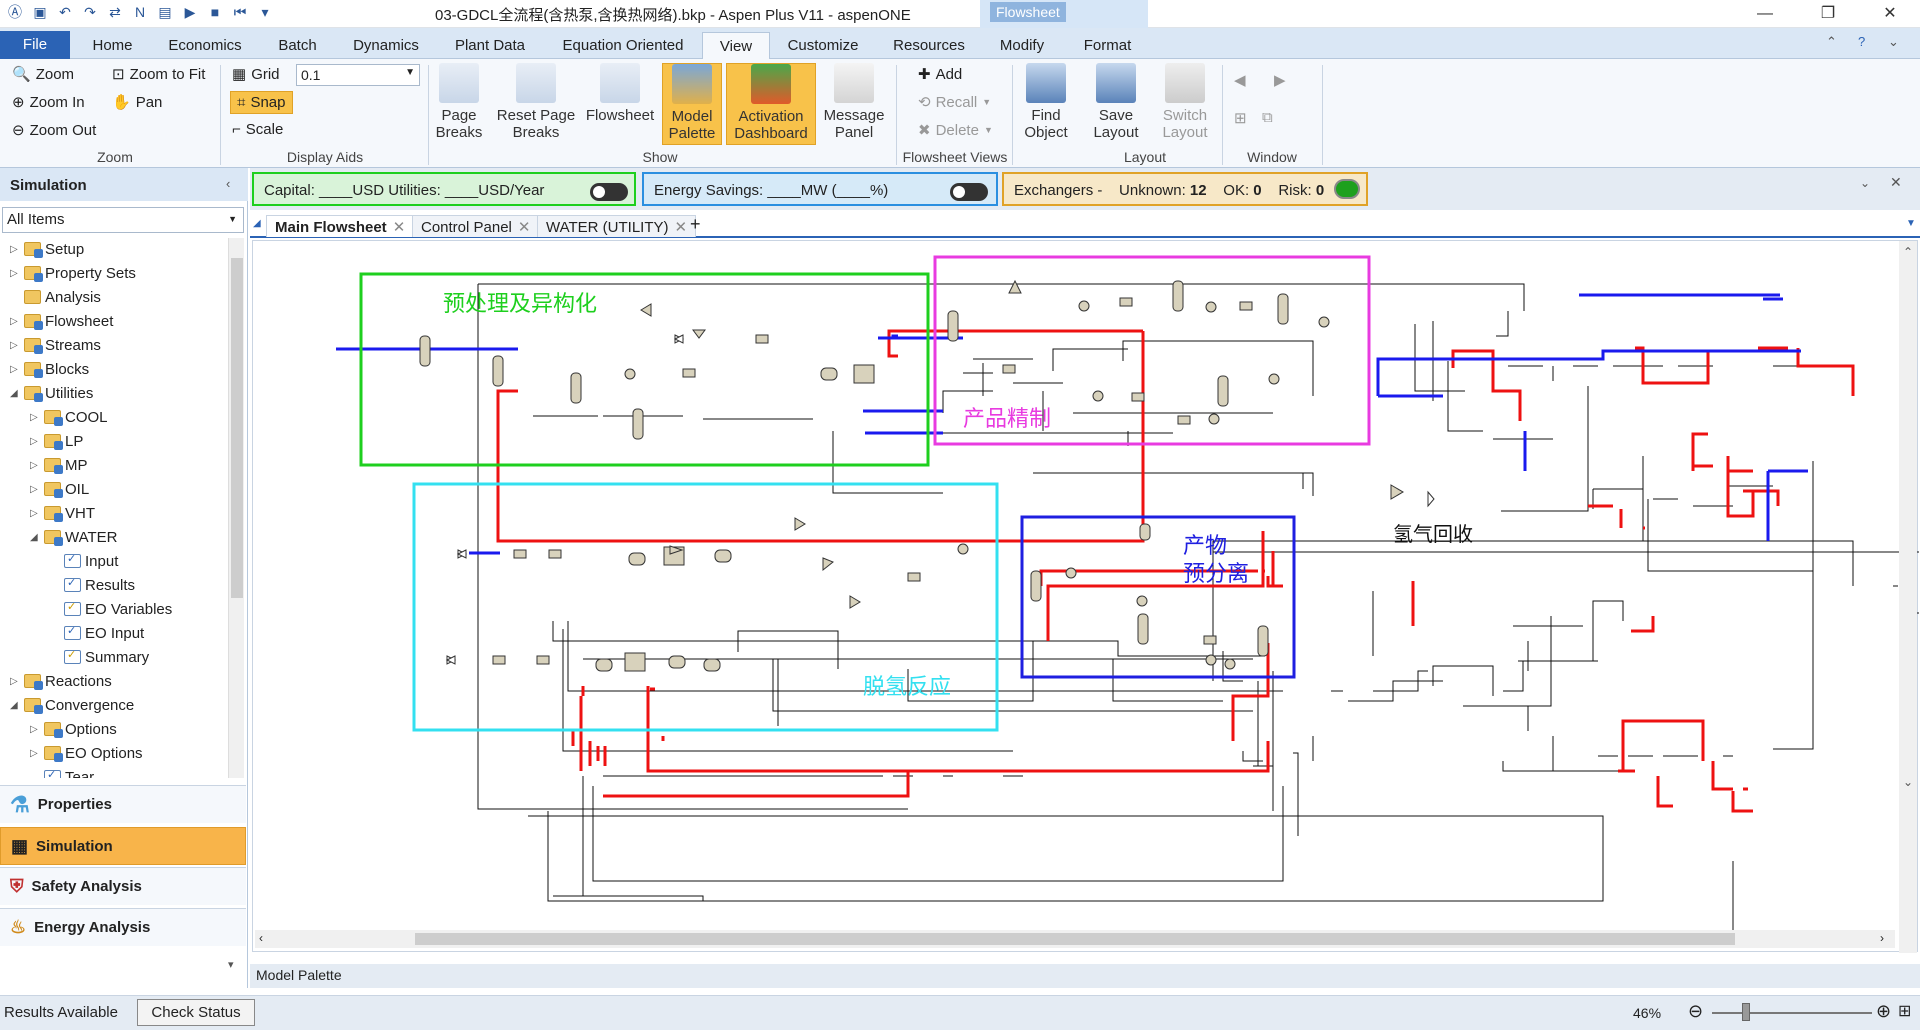  What do you see at coordinates (1882, 938) in the screenshot?
I see `scroll-right-icon: ›` at bounding box center [1882, 938].